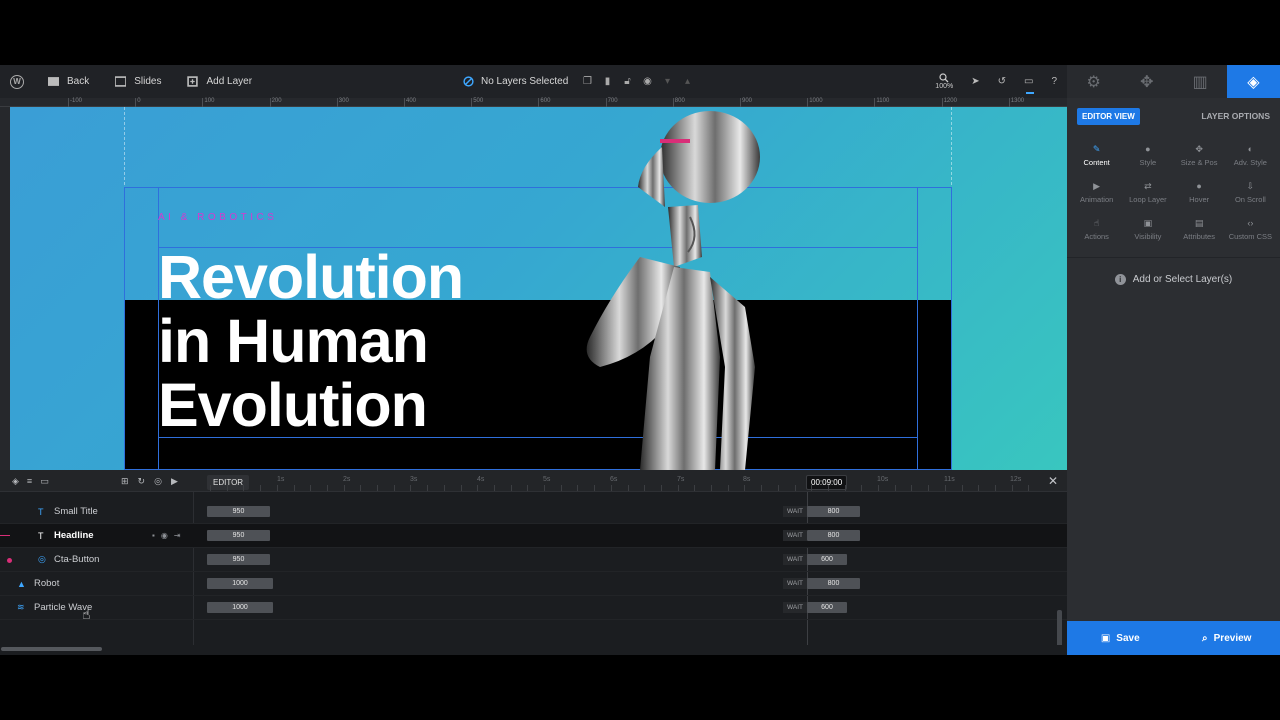 The image size is (1280, 720). I want to click on trash-icon: ▮, so click(607, 81).